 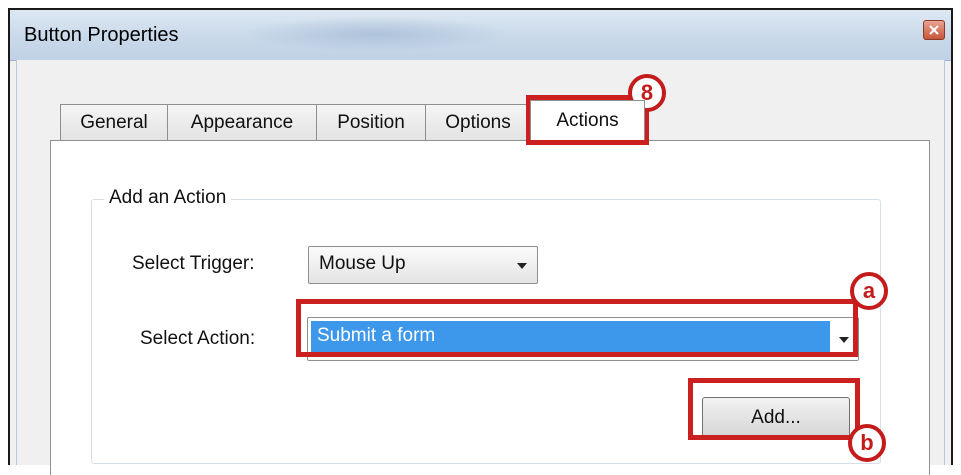 I want to click on close-button, so click(x=934, y=30).